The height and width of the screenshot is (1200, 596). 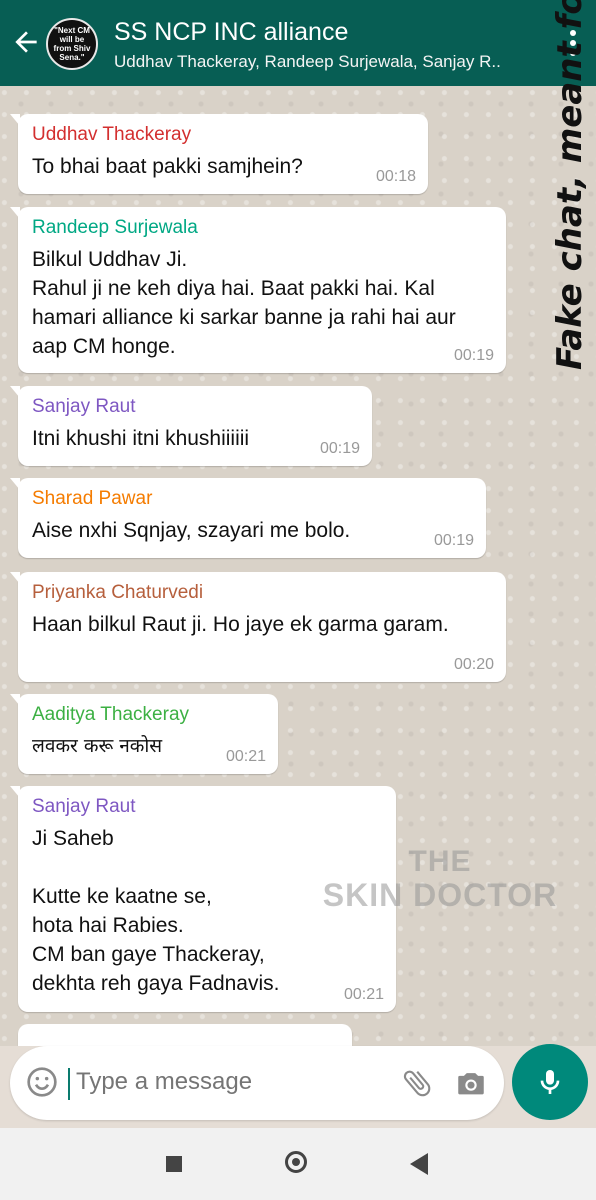 I want to click on message-bubble: Aaditya Thackeray लवकर करू नकोस 00:21, so click(x=144, y=734).